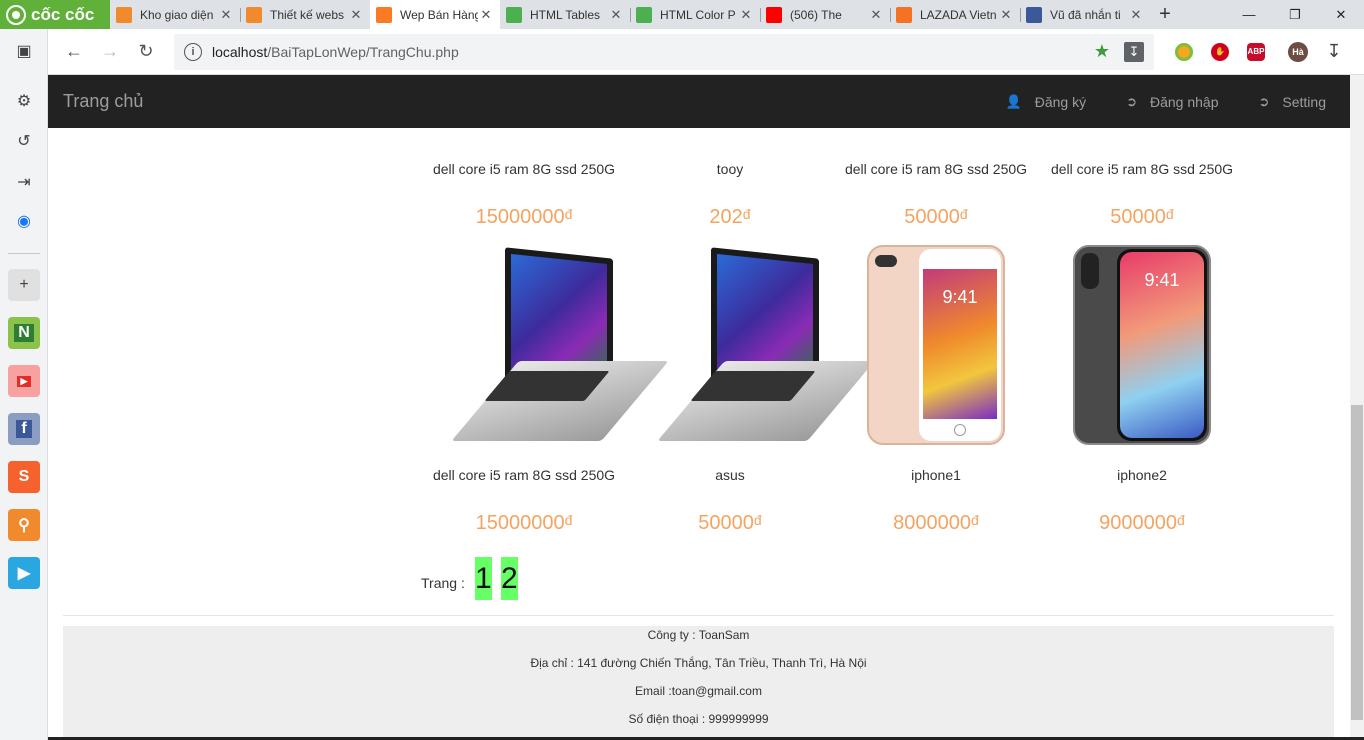 The width and height of the screenshot is (1364, 740). I want to click on laptop-image, so click(763, 345).